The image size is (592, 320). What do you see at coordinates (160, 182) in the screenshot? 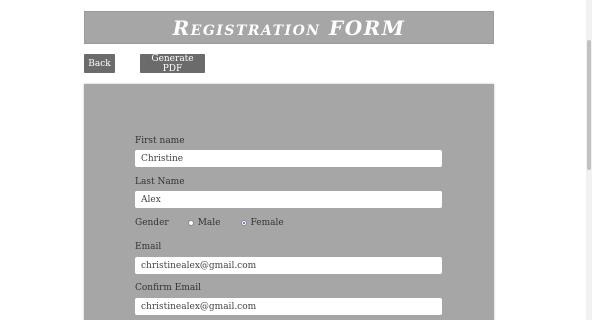
I see `last-name-label: Last Name` at bounding box center [160, 182].